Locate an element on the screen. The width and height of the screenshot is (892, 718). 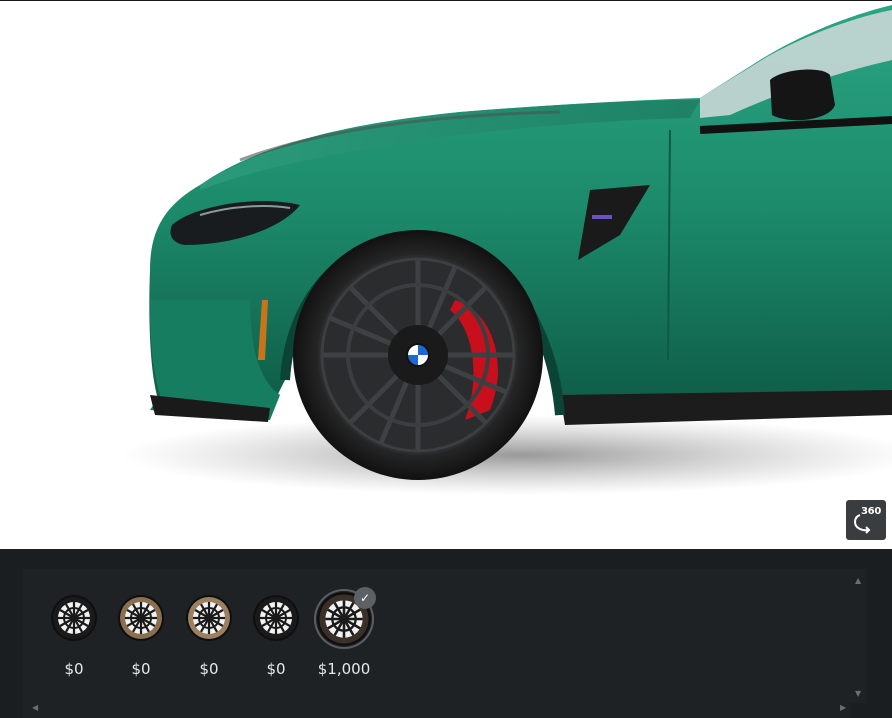
wheel-option-2: $0 is located at coordinates (141, 639).